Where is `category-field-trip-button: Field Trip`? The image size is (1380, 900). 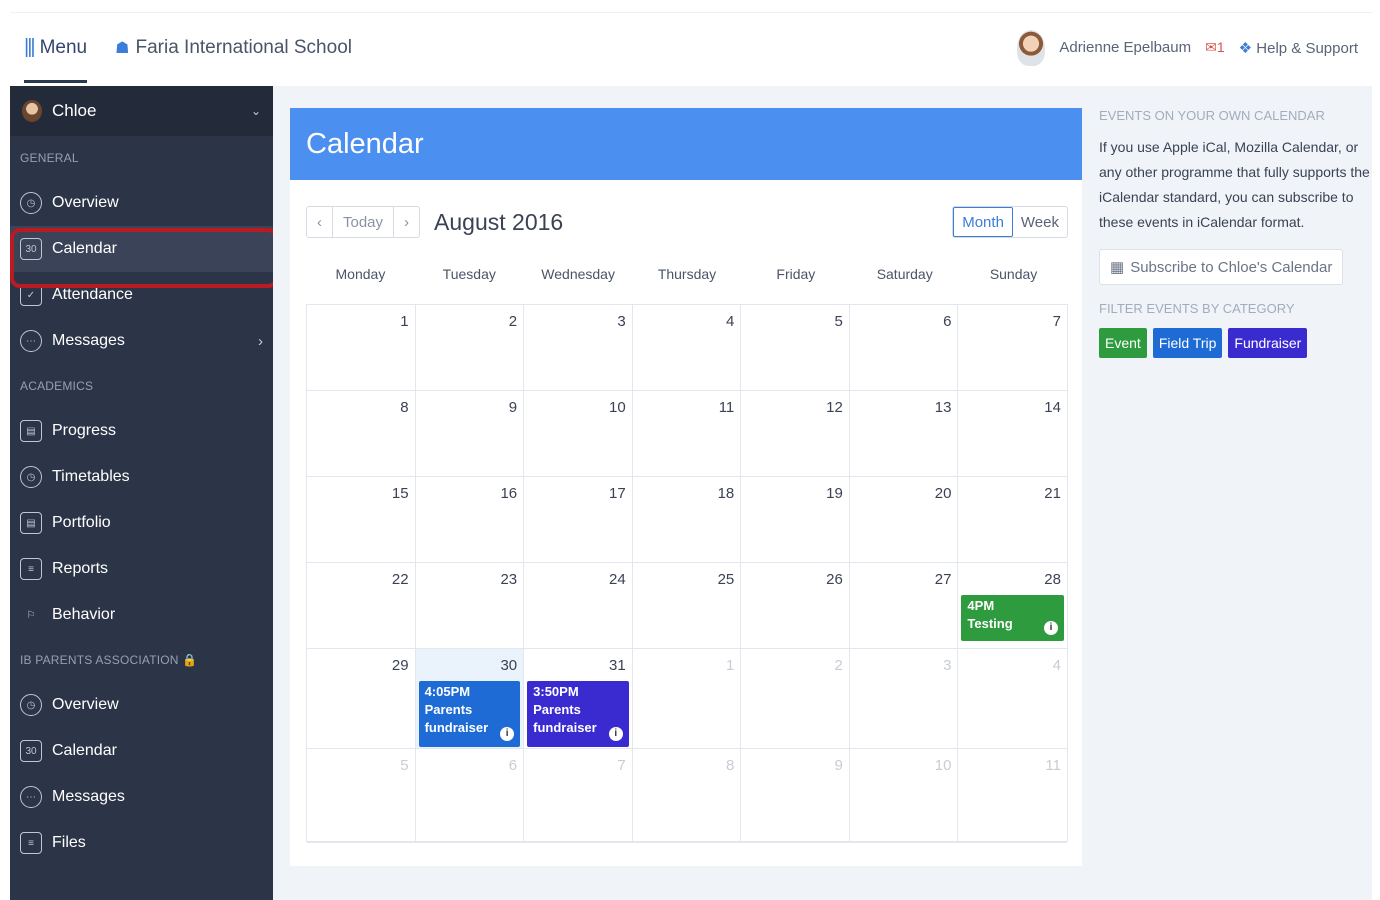 category-field-trip-button: Field Trip is located at coordinates (1187, 343).